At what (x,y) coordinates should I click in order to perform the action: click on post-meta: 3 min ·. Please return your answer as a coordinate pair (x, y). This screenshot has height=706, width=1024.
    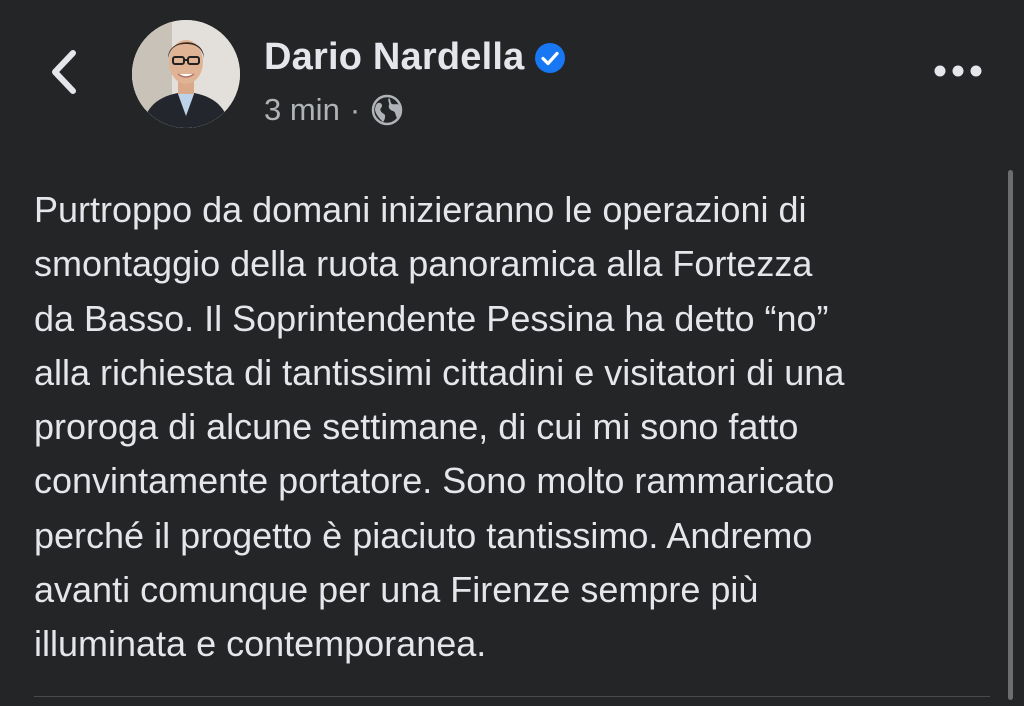
    Looking at the image, I should click on (334, 110).